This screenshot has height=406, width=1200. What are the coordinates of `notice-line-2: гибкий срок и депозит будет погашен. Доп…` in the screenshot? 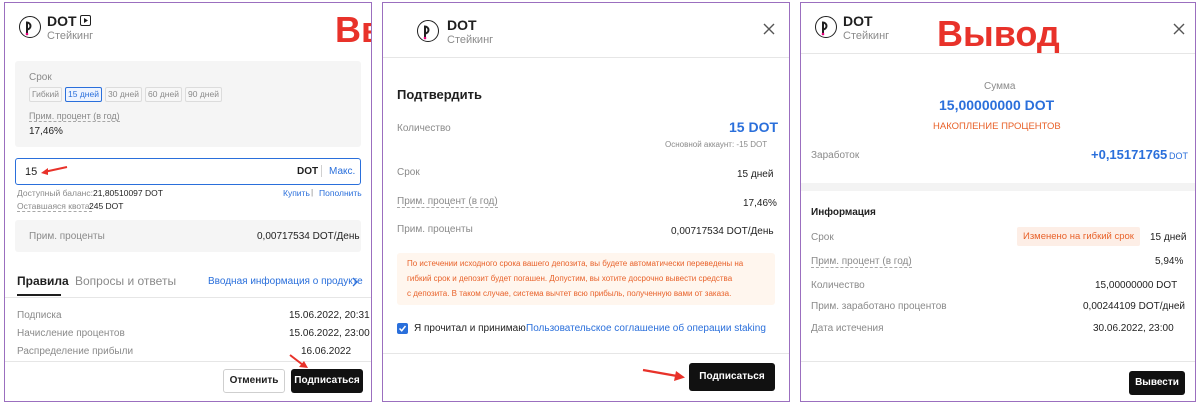 It's located at (570, 278).